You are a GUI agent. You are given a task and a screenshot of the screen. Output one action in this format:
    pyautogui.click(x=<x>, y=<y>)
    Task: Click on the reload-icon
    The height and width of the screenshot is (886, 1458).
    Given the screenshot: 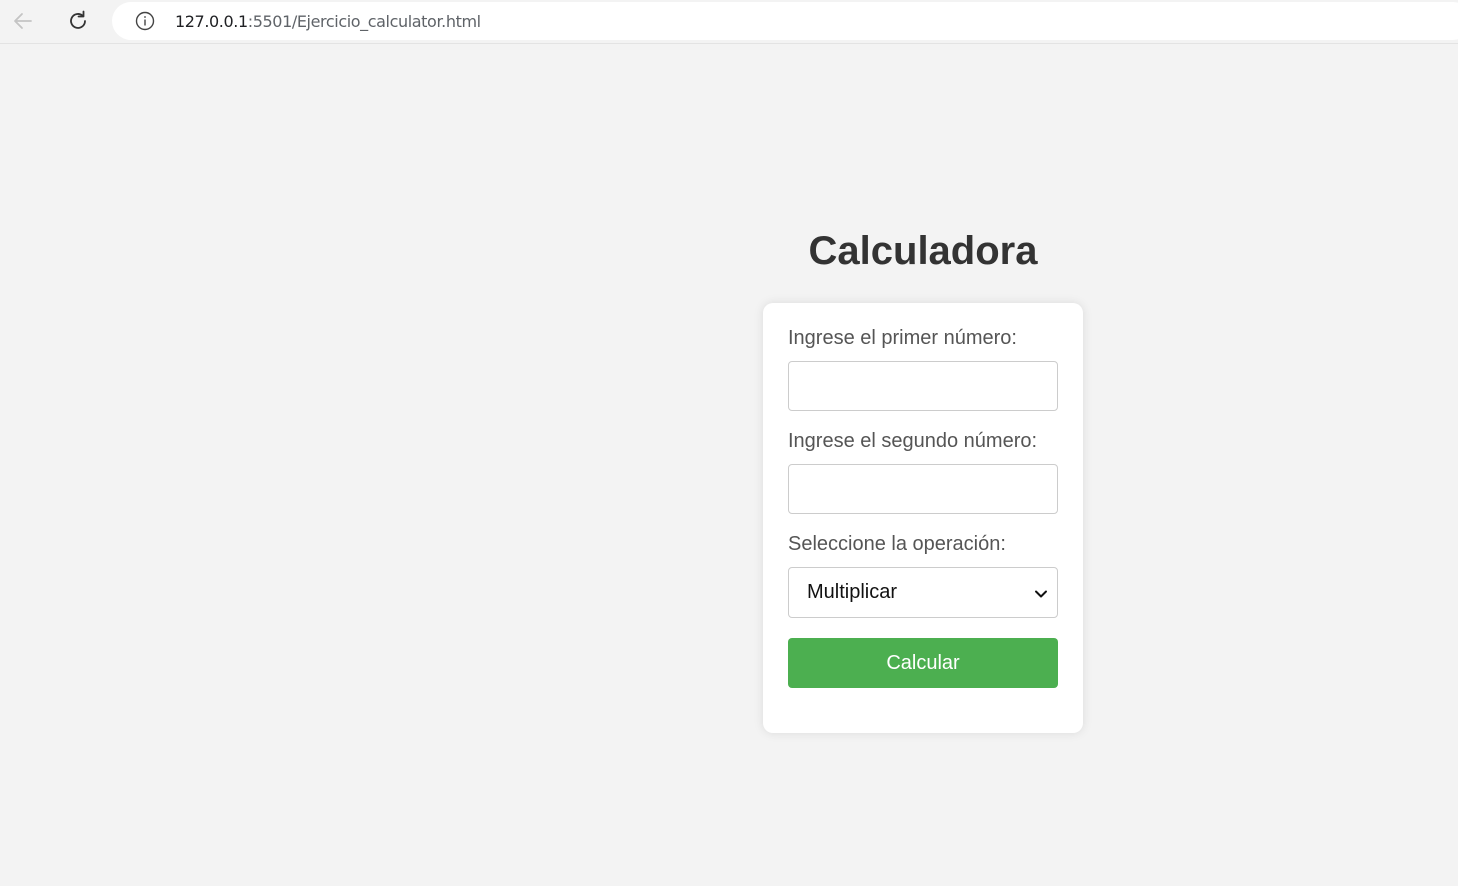 What is the action you would take?
    pyautogui.click(x=78, y=19)
    